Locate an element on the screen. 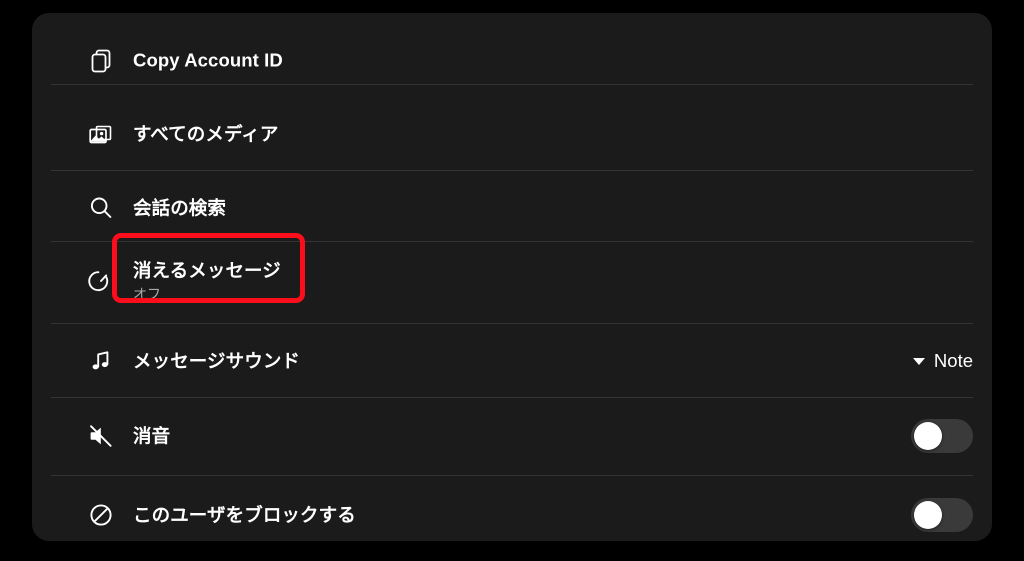 The image size is (1024, 561). menu-item-text: Copy Account ID is located at coordinates (208, 59).